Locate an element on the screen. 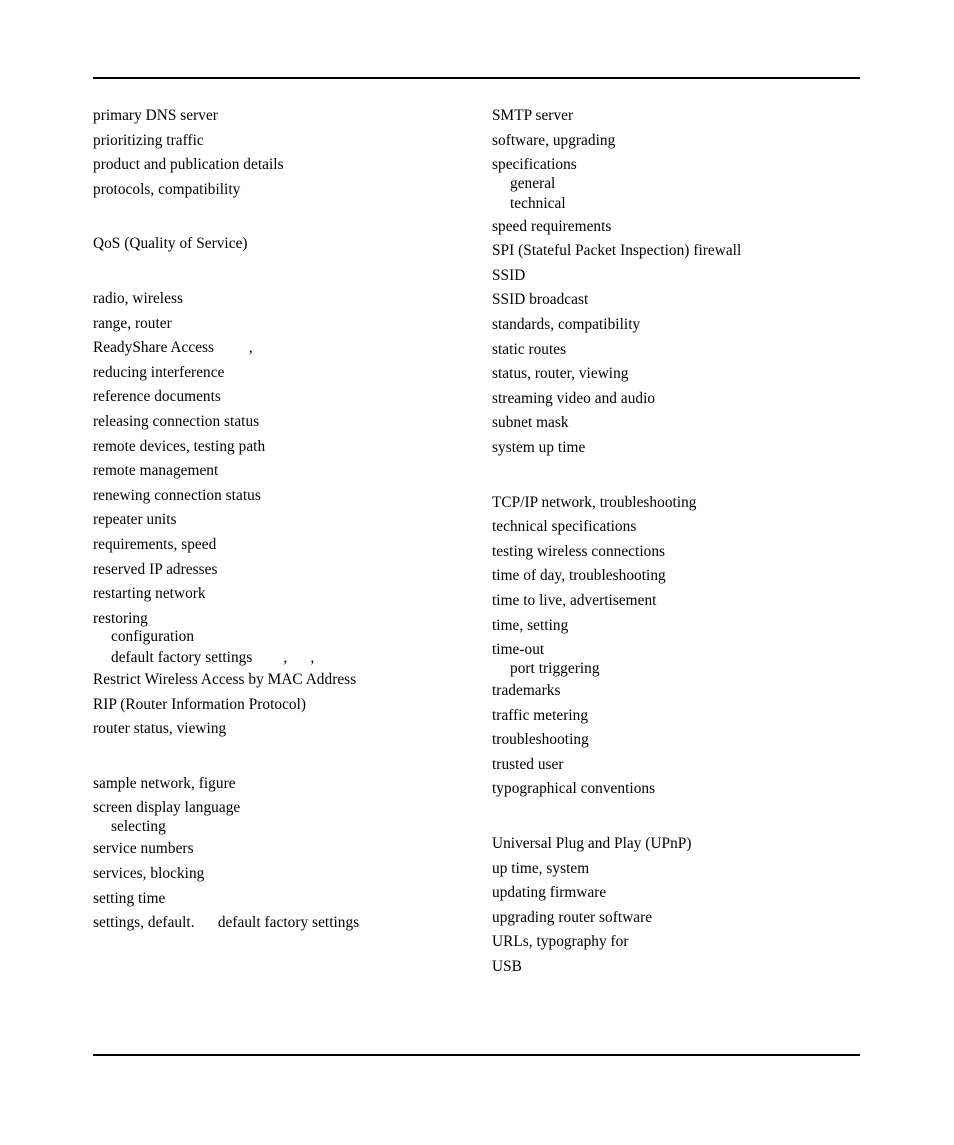  index-entry: software, upgrading is located at coordinates (682, 141).